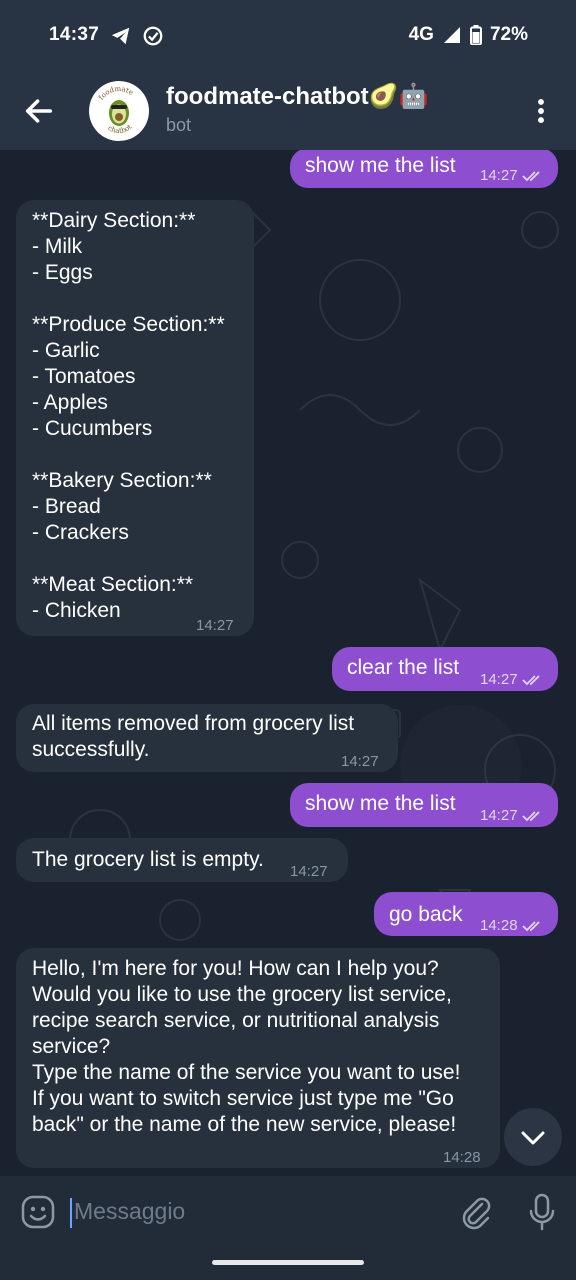 This screenshot has height=1280, width=576. I want to click on status-right-group: 4G 72%, so click(468, 35).